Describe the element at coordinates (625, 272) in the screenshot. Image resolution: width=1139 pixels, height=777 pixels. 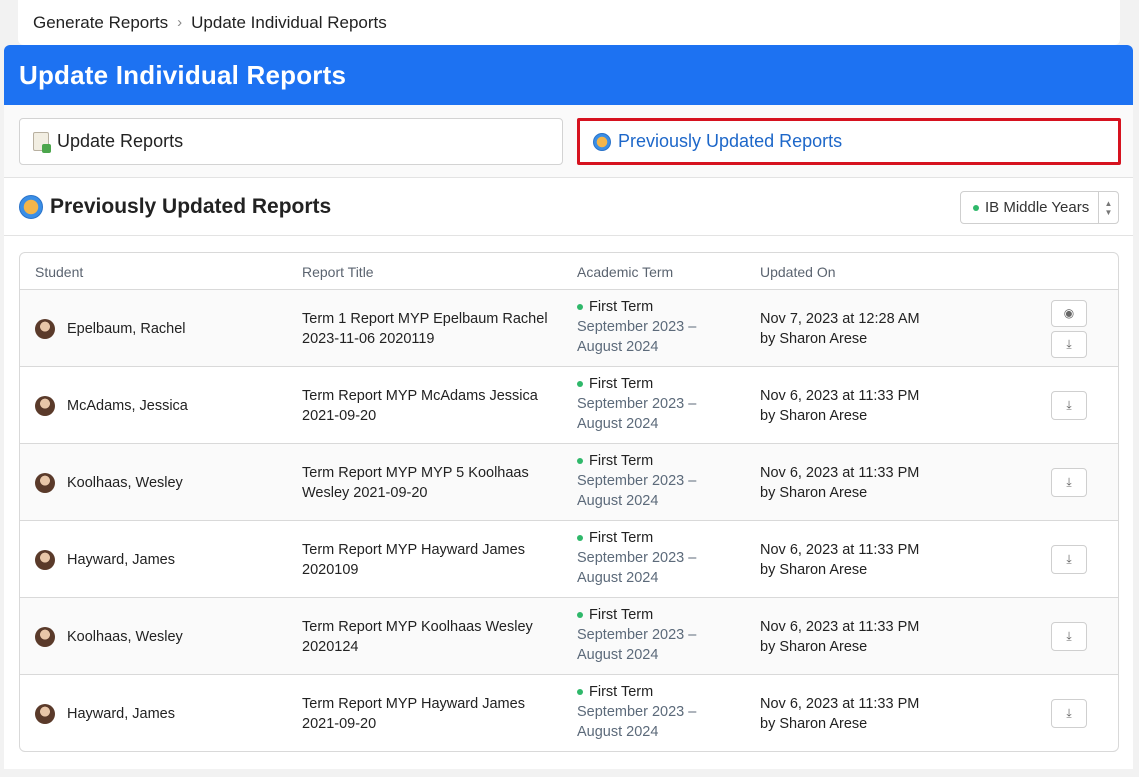
I see `column-header-academic-term: Academic Term` at that location.